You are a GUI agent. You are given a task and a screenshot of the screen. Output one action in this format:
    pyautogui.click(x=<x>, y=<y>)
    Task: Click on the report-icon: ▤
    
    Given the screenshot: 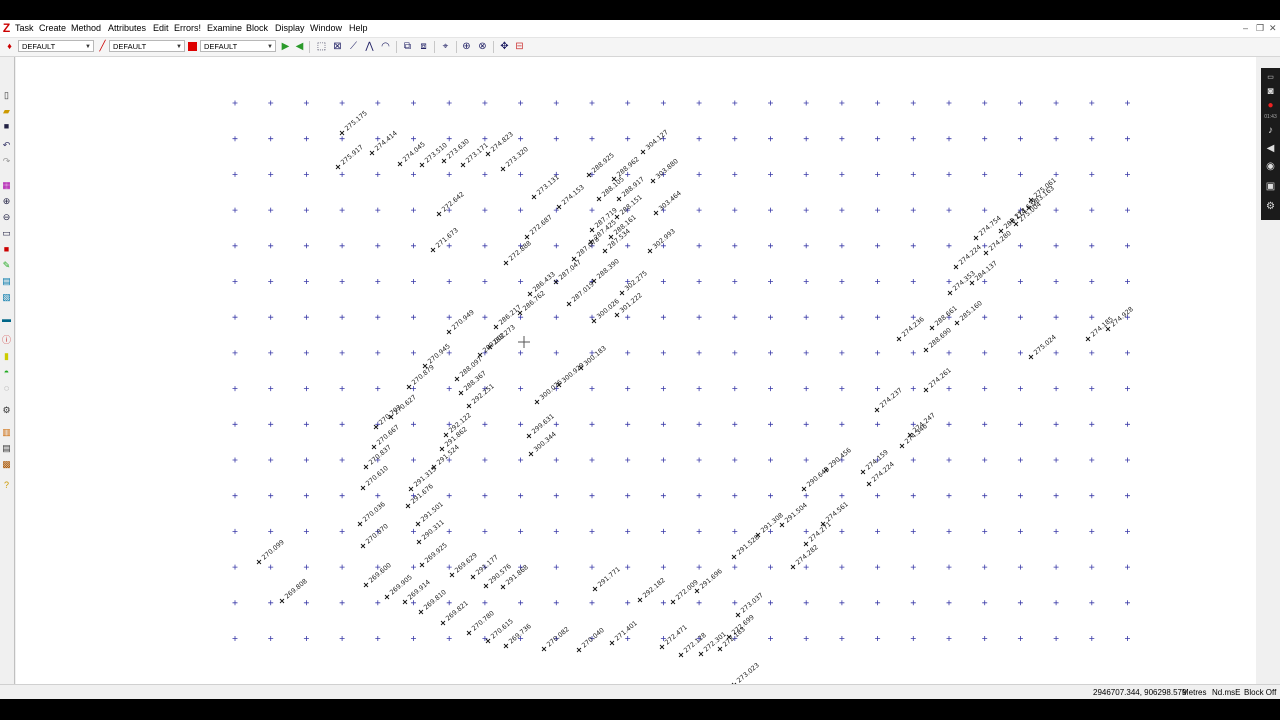 What is the action you would take?
    pyautogui.click(x=6, y=448)
    